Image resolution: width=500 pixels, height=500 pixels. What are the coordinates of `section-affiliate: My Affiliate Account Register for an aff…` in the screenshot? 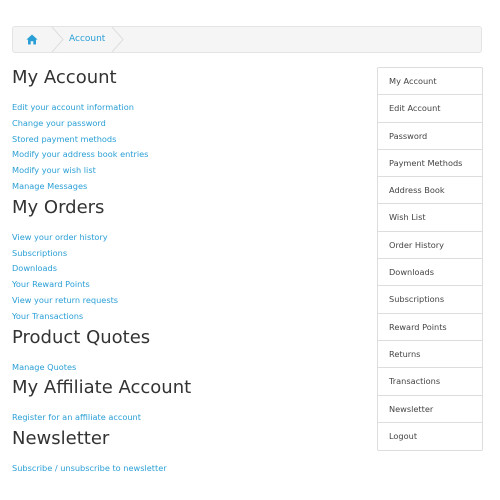 It's located at (182, 399).